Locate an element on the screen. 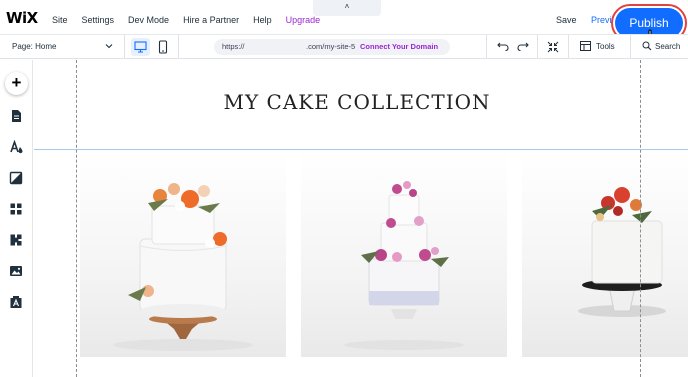 Image resolution: width=688 pixels, height=377 pixels. section-divider-guide is located at coordinates (361, 149).